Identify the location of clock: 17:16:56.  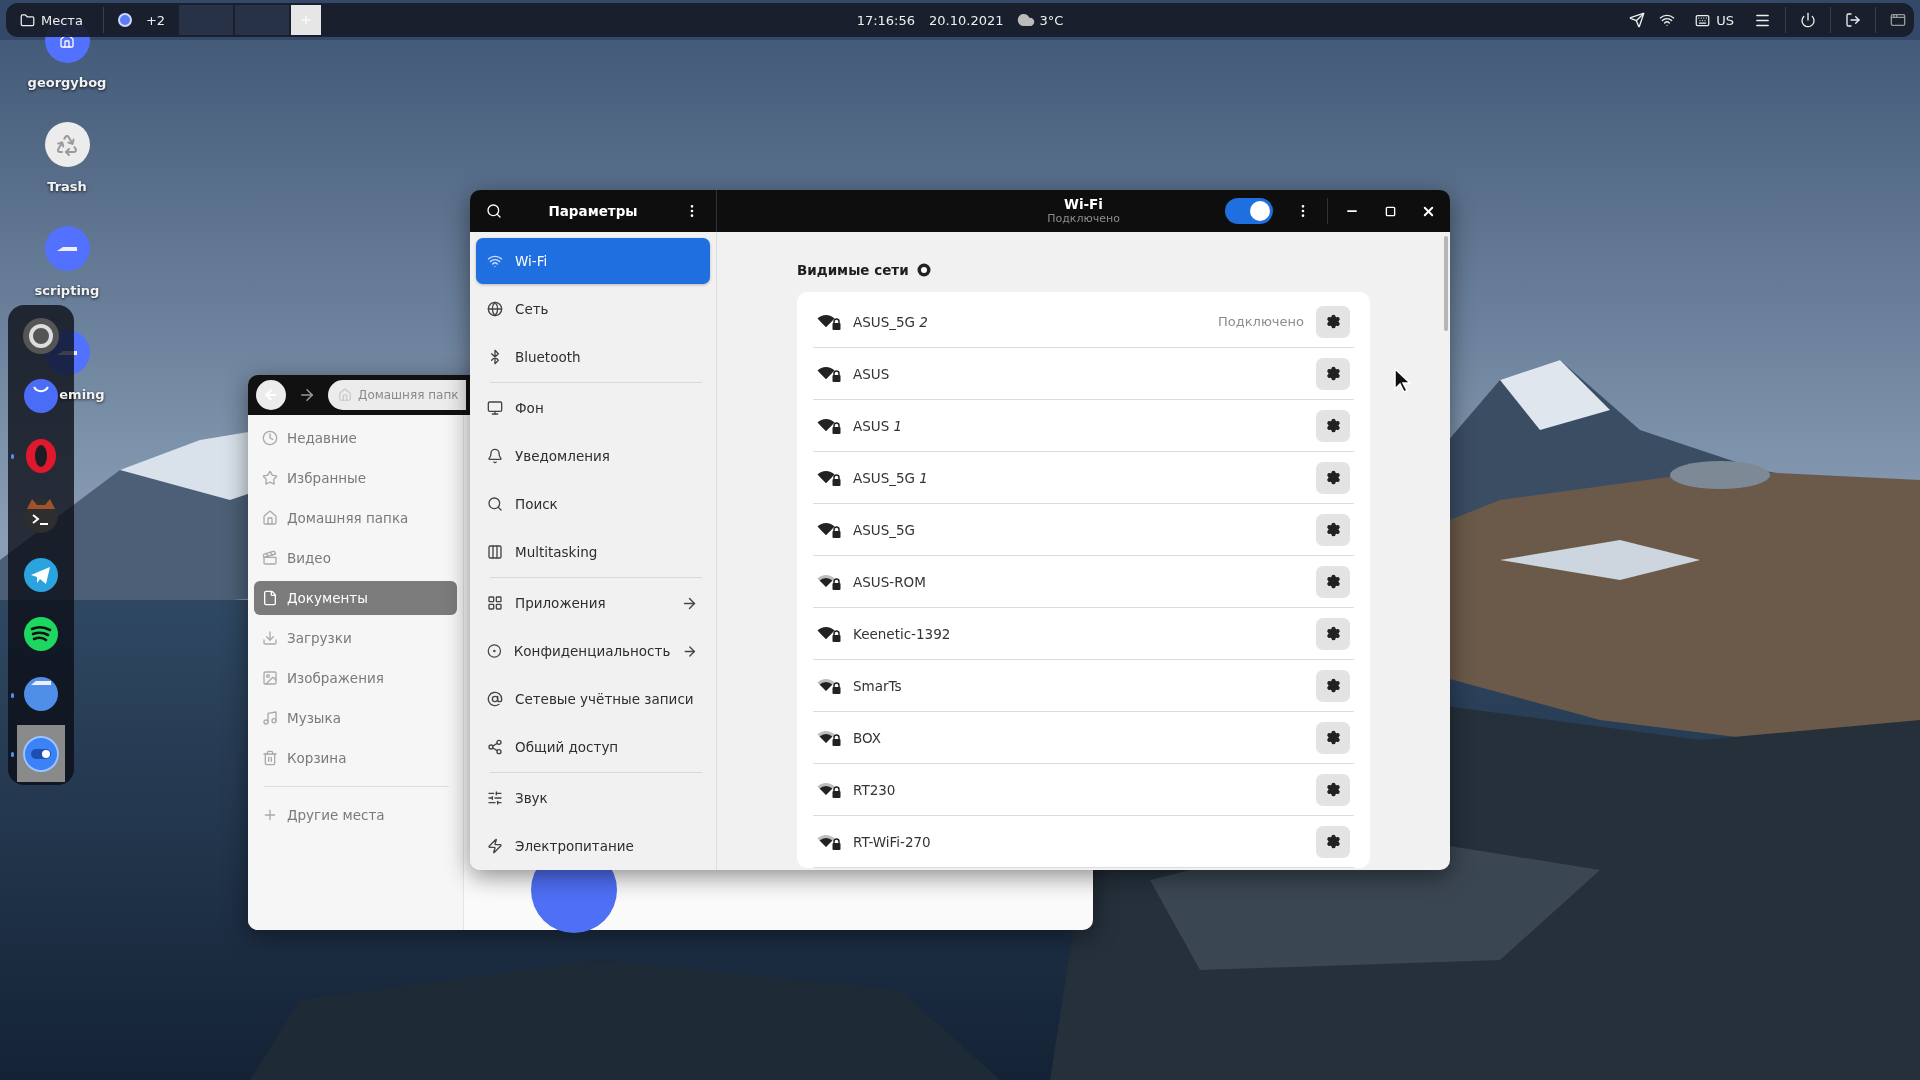
(886, 20).